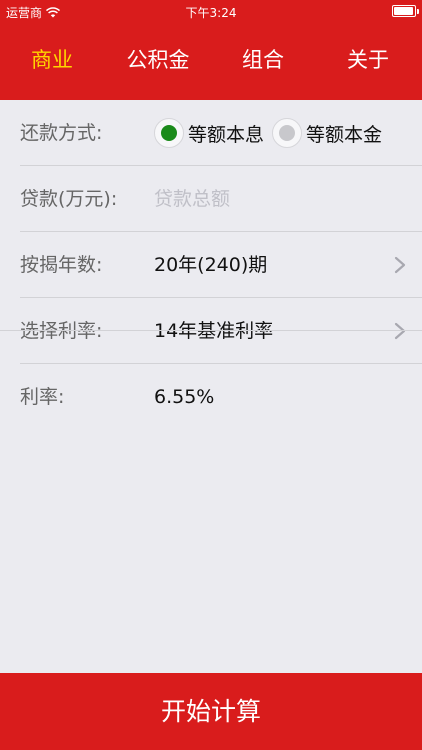 The width and height of the screenshot is (422, 750). I want to click on tab-about: 关于, so click(368, 60).